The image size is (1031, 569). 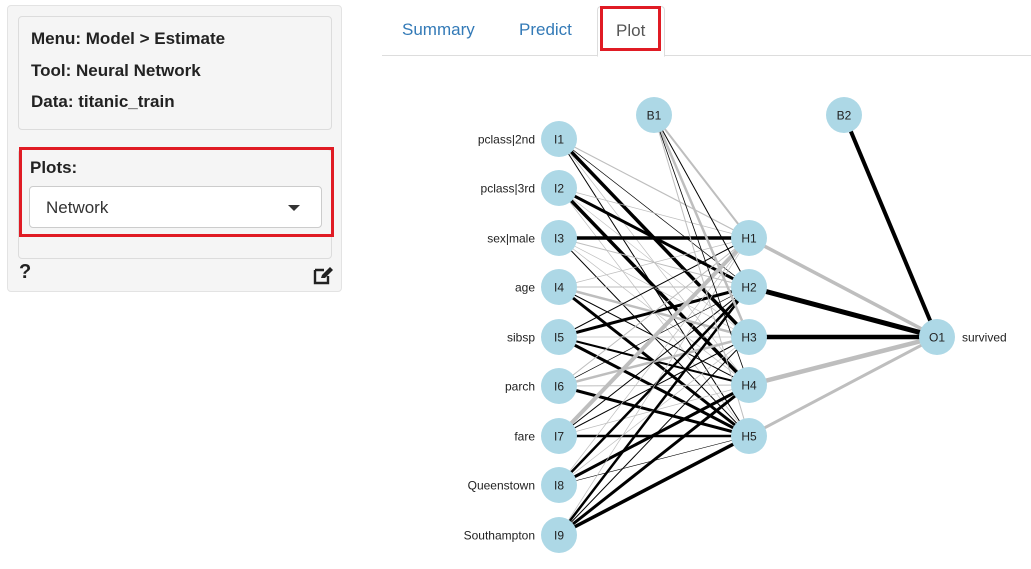 I want to click on edge-I1-H1, so click(x=654, y=188).